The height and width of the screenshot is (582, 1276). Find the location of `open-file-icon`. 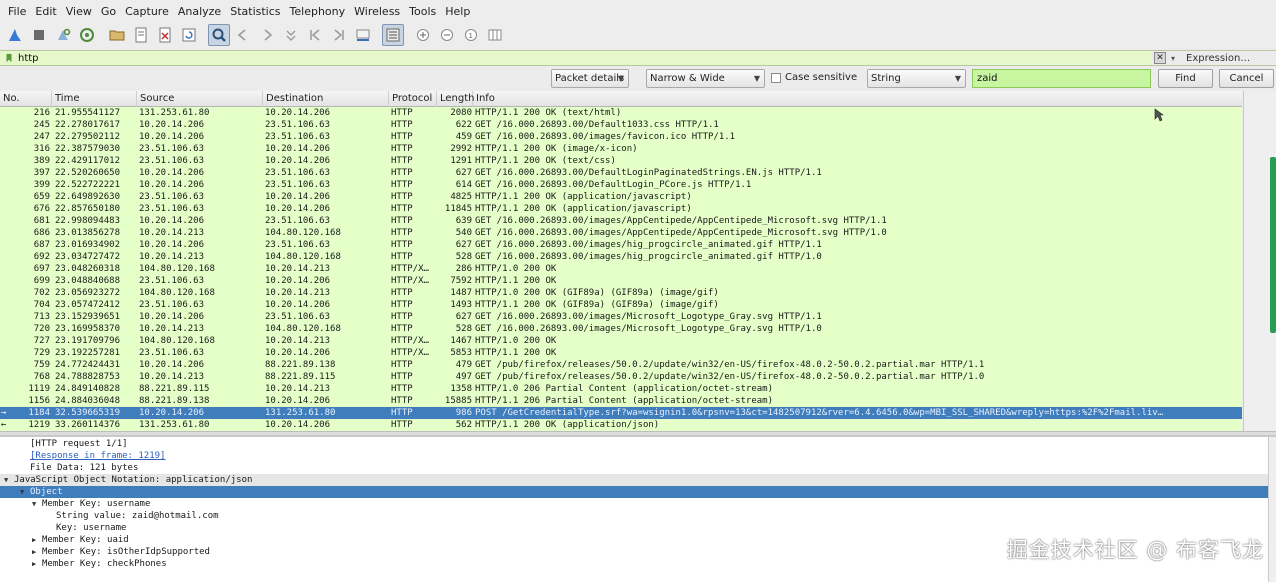

open-file-icon is located at coordinates (117, 35).